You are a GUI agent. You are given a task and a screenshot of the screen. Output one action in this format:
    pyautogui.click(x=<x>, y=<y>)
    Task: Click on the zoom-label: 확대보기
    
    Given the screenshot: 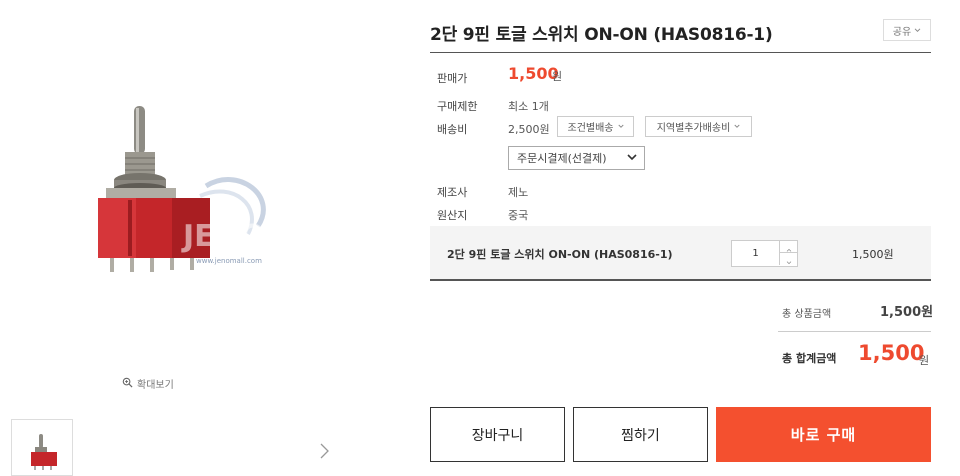 What is the action you would take?
    pyautogui.click(x=155, y=385)
    